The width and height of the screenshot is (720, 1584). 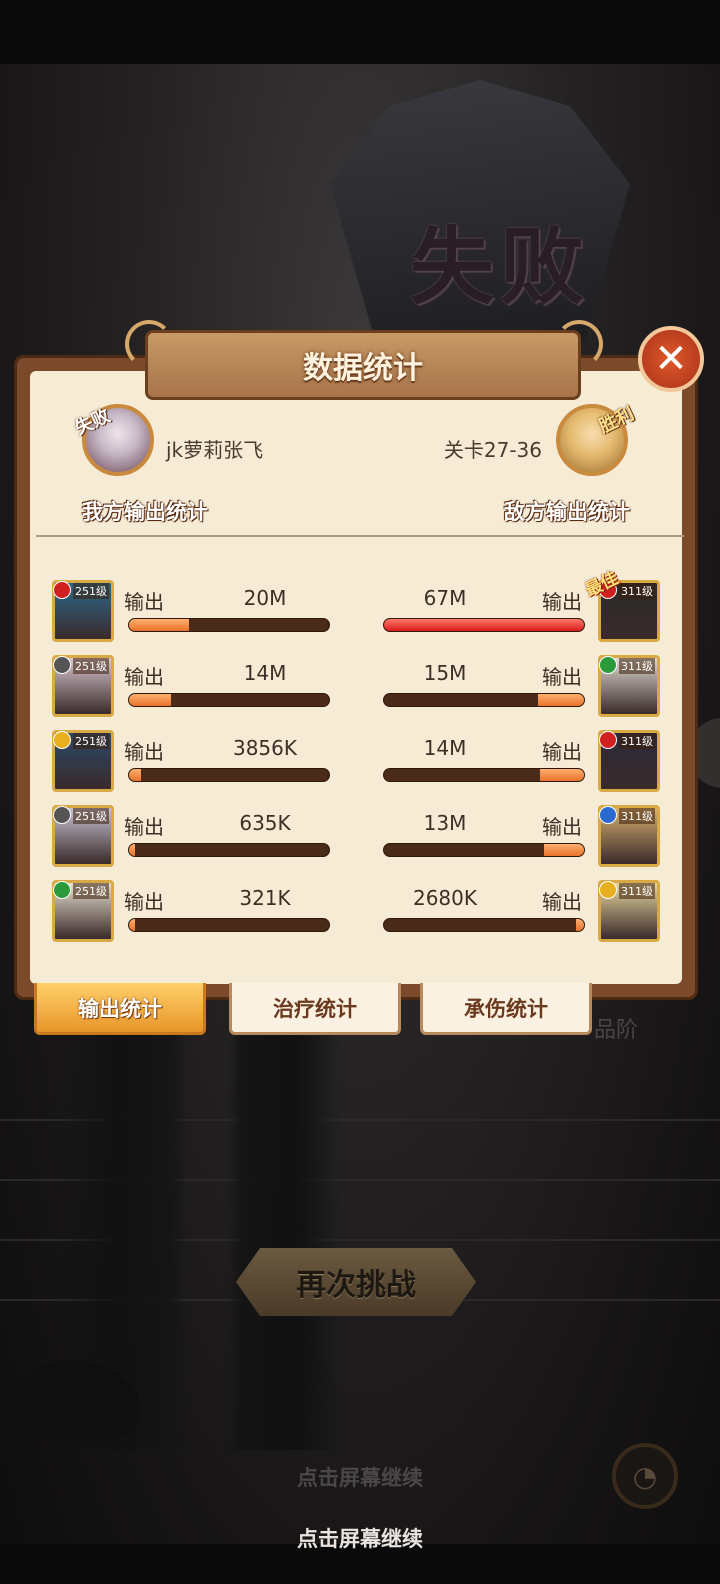 What do you see at coordinates (145, 512) in the screenshot?
I see `ally-section-title: 我方输出统计` at bounding box center [145, 512].